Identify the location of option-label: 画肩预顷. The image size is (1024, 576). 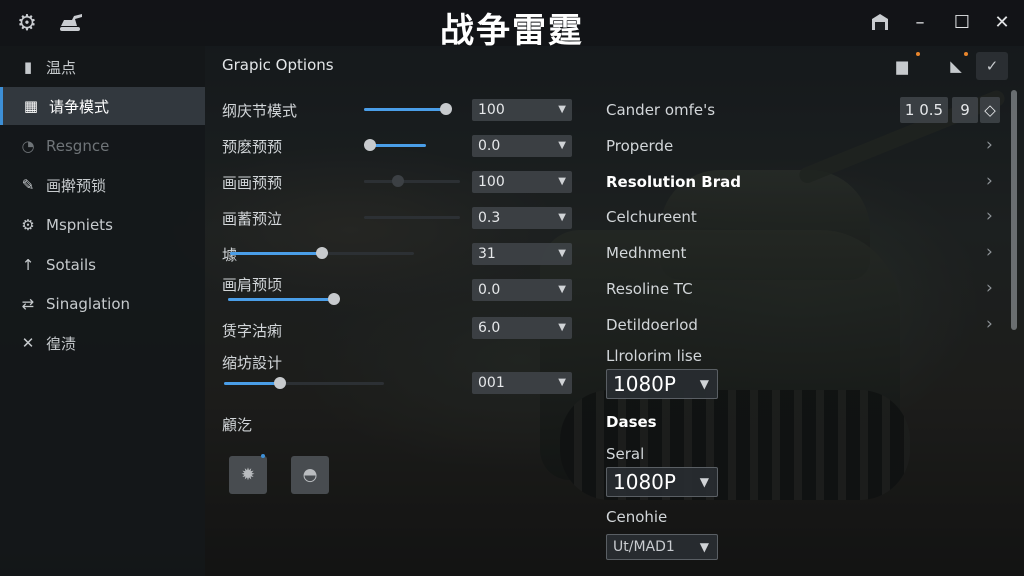
(252, 285).